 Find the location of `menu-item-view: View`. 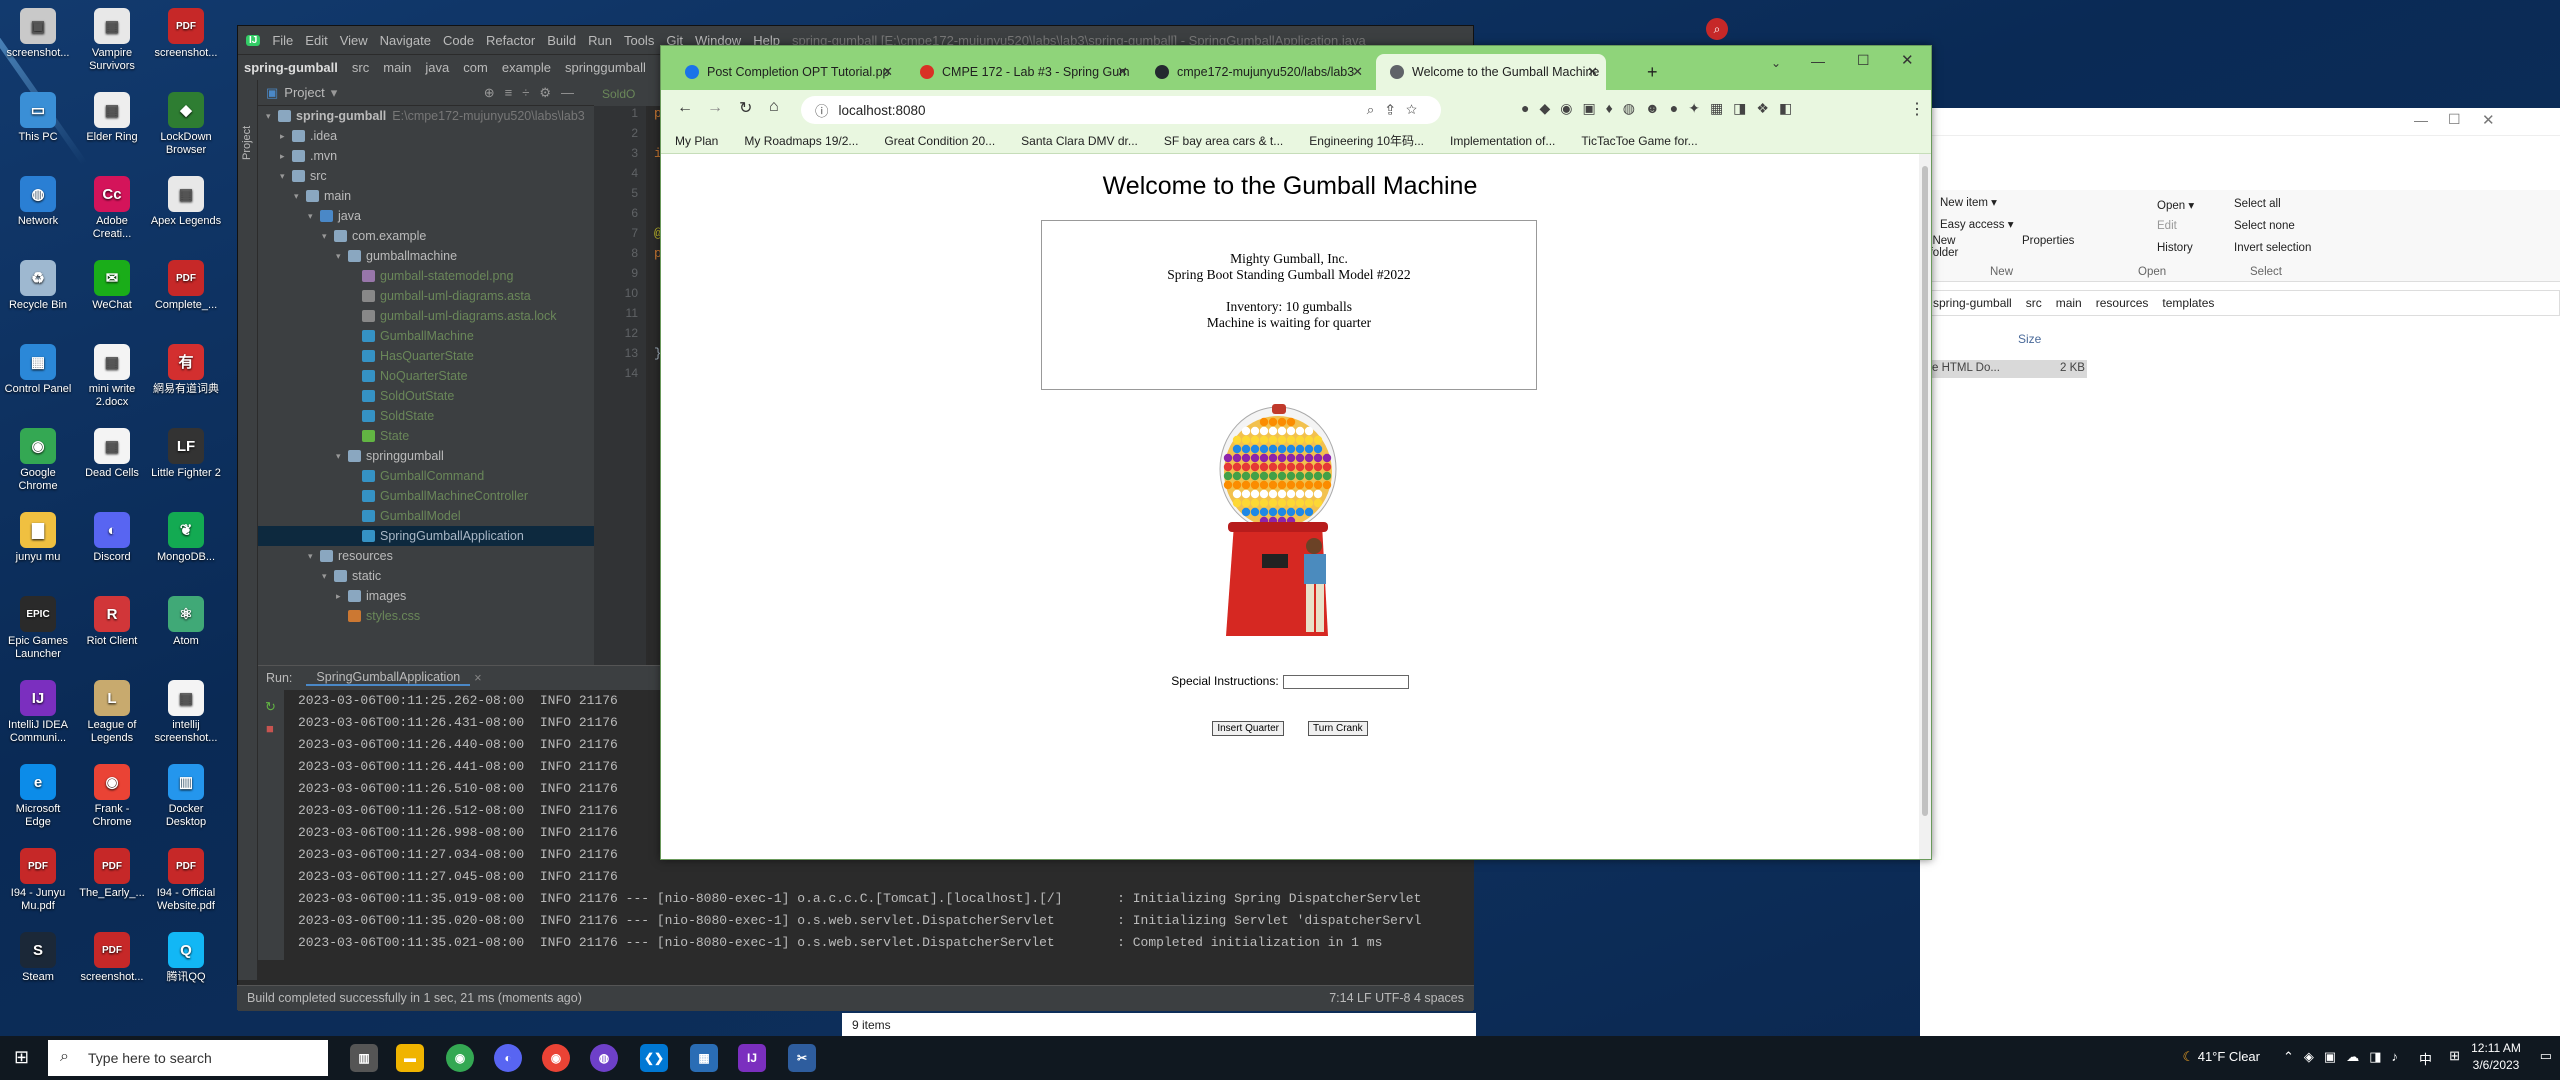

menu-item-view: View is located at coordinates (354, 40).